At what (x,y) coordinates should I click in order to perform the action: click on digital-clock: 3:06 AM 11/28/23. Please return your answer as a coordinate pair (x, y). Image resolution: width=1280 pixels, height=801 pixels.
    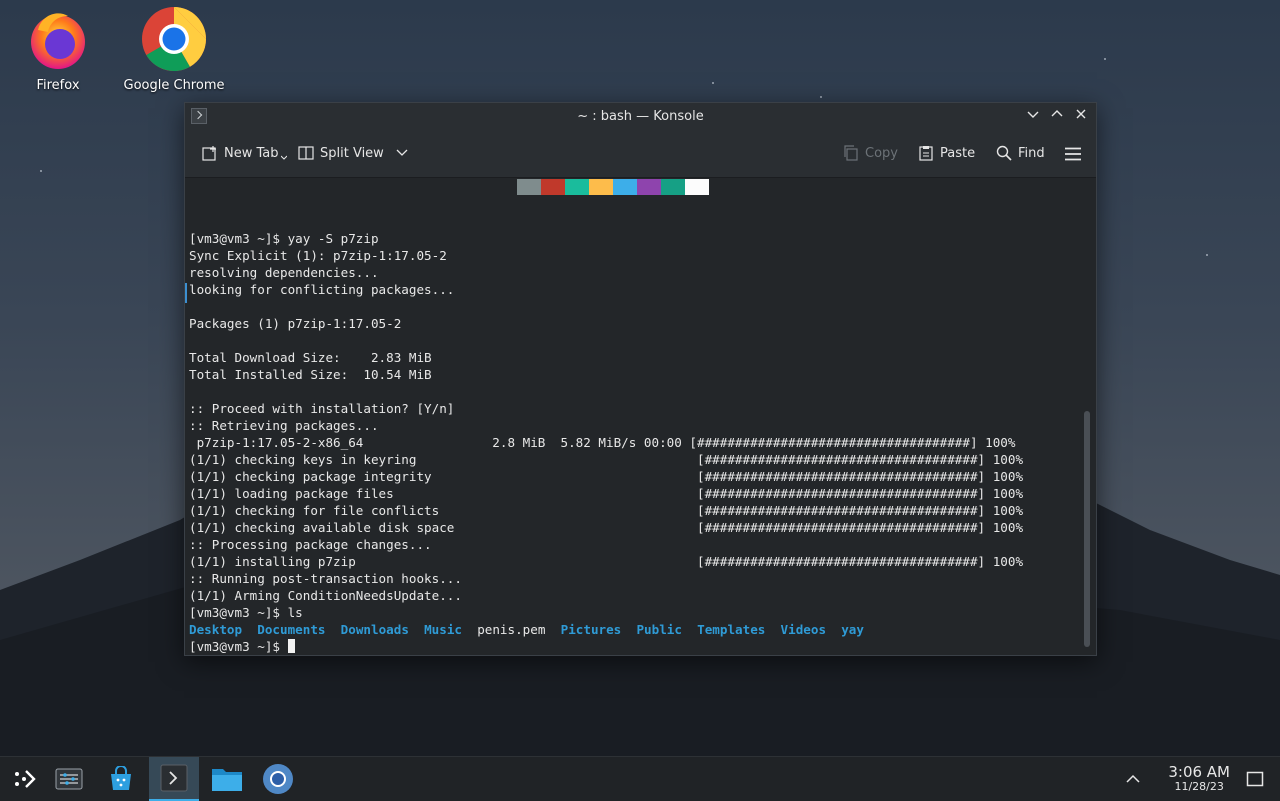
    Looking at the image, I should click on (1199, 778).